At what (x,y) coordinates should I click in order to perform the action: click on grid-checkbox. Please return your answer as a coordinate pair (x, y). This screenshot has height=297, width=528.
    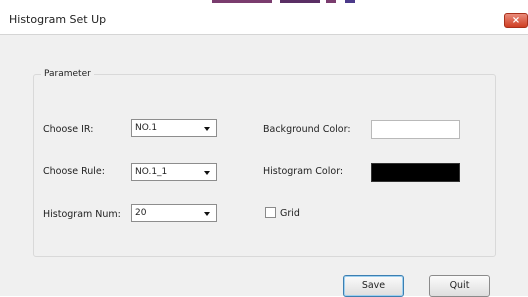
    Looking at the image, I should click on (270, 212).